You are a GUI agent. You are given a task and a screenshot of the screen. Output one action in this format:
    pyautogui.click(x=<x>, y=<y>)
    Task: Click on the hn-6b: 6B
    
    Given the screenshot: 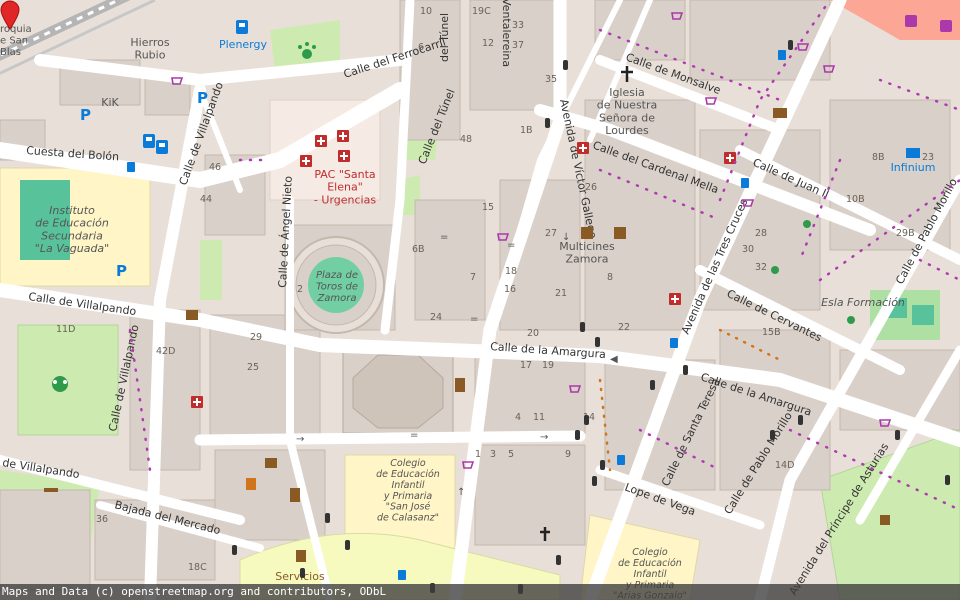 What is the action you would take?
    pyautogui.click(x=418, y=249)
    